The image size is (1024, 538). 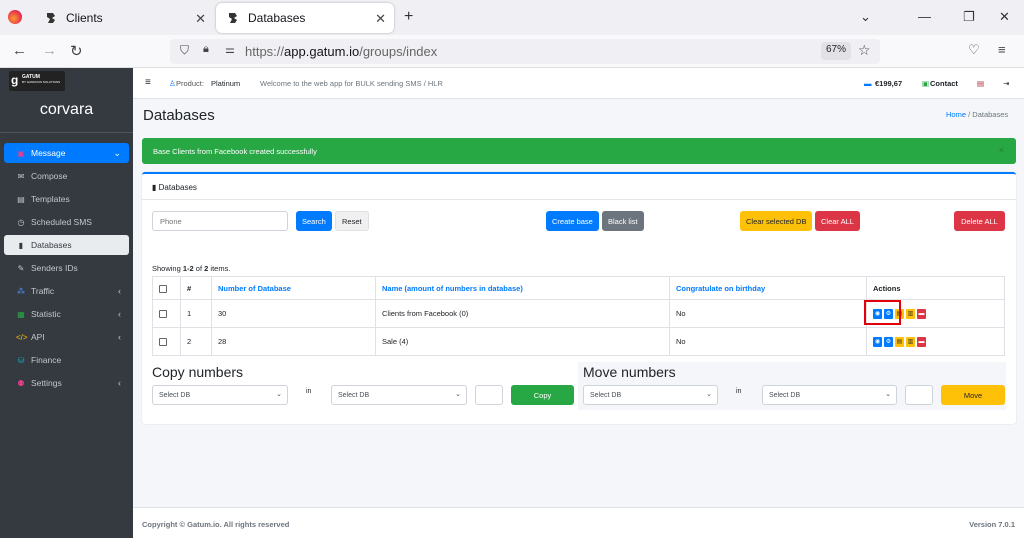 I want to click on new-tab-icon: +, so click(x=408, y=17).